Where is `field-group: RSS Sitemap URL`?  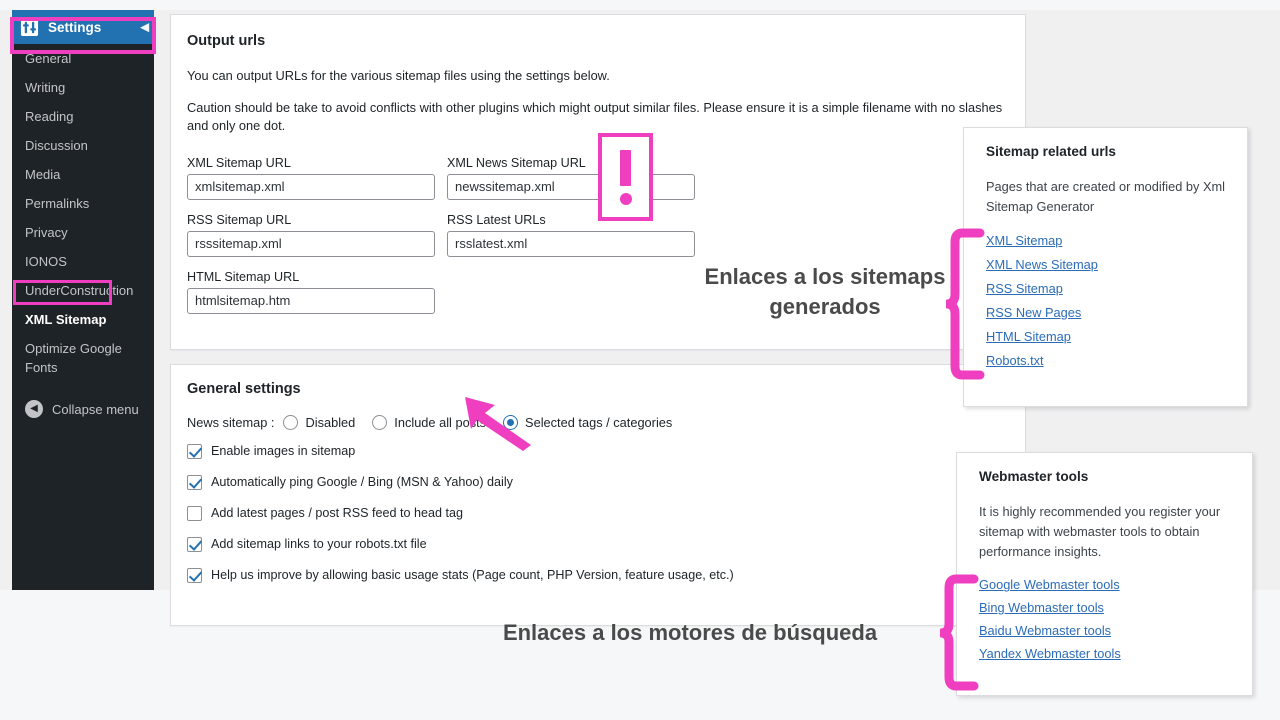
field-group: RSS Sitemap URL is located at coordinates (311, 235).